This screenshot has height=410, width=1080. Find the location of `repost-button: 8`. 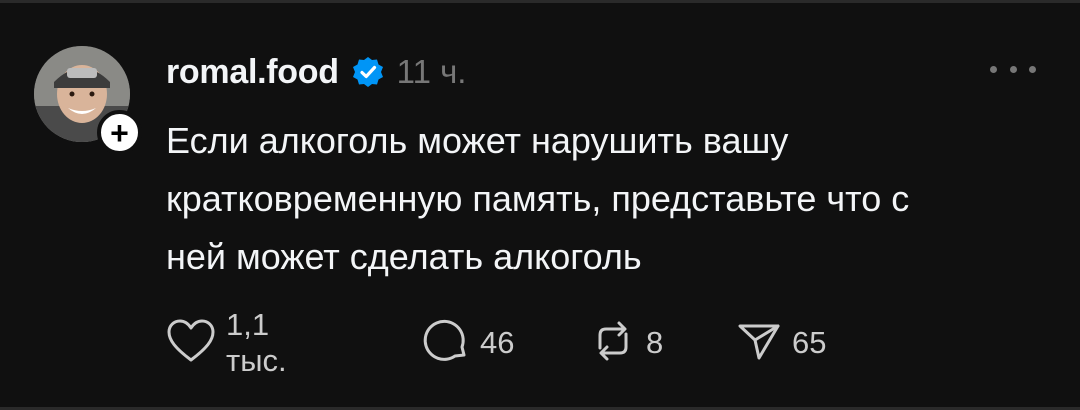

repost-button: 8 is located at coordinates (626, 343).